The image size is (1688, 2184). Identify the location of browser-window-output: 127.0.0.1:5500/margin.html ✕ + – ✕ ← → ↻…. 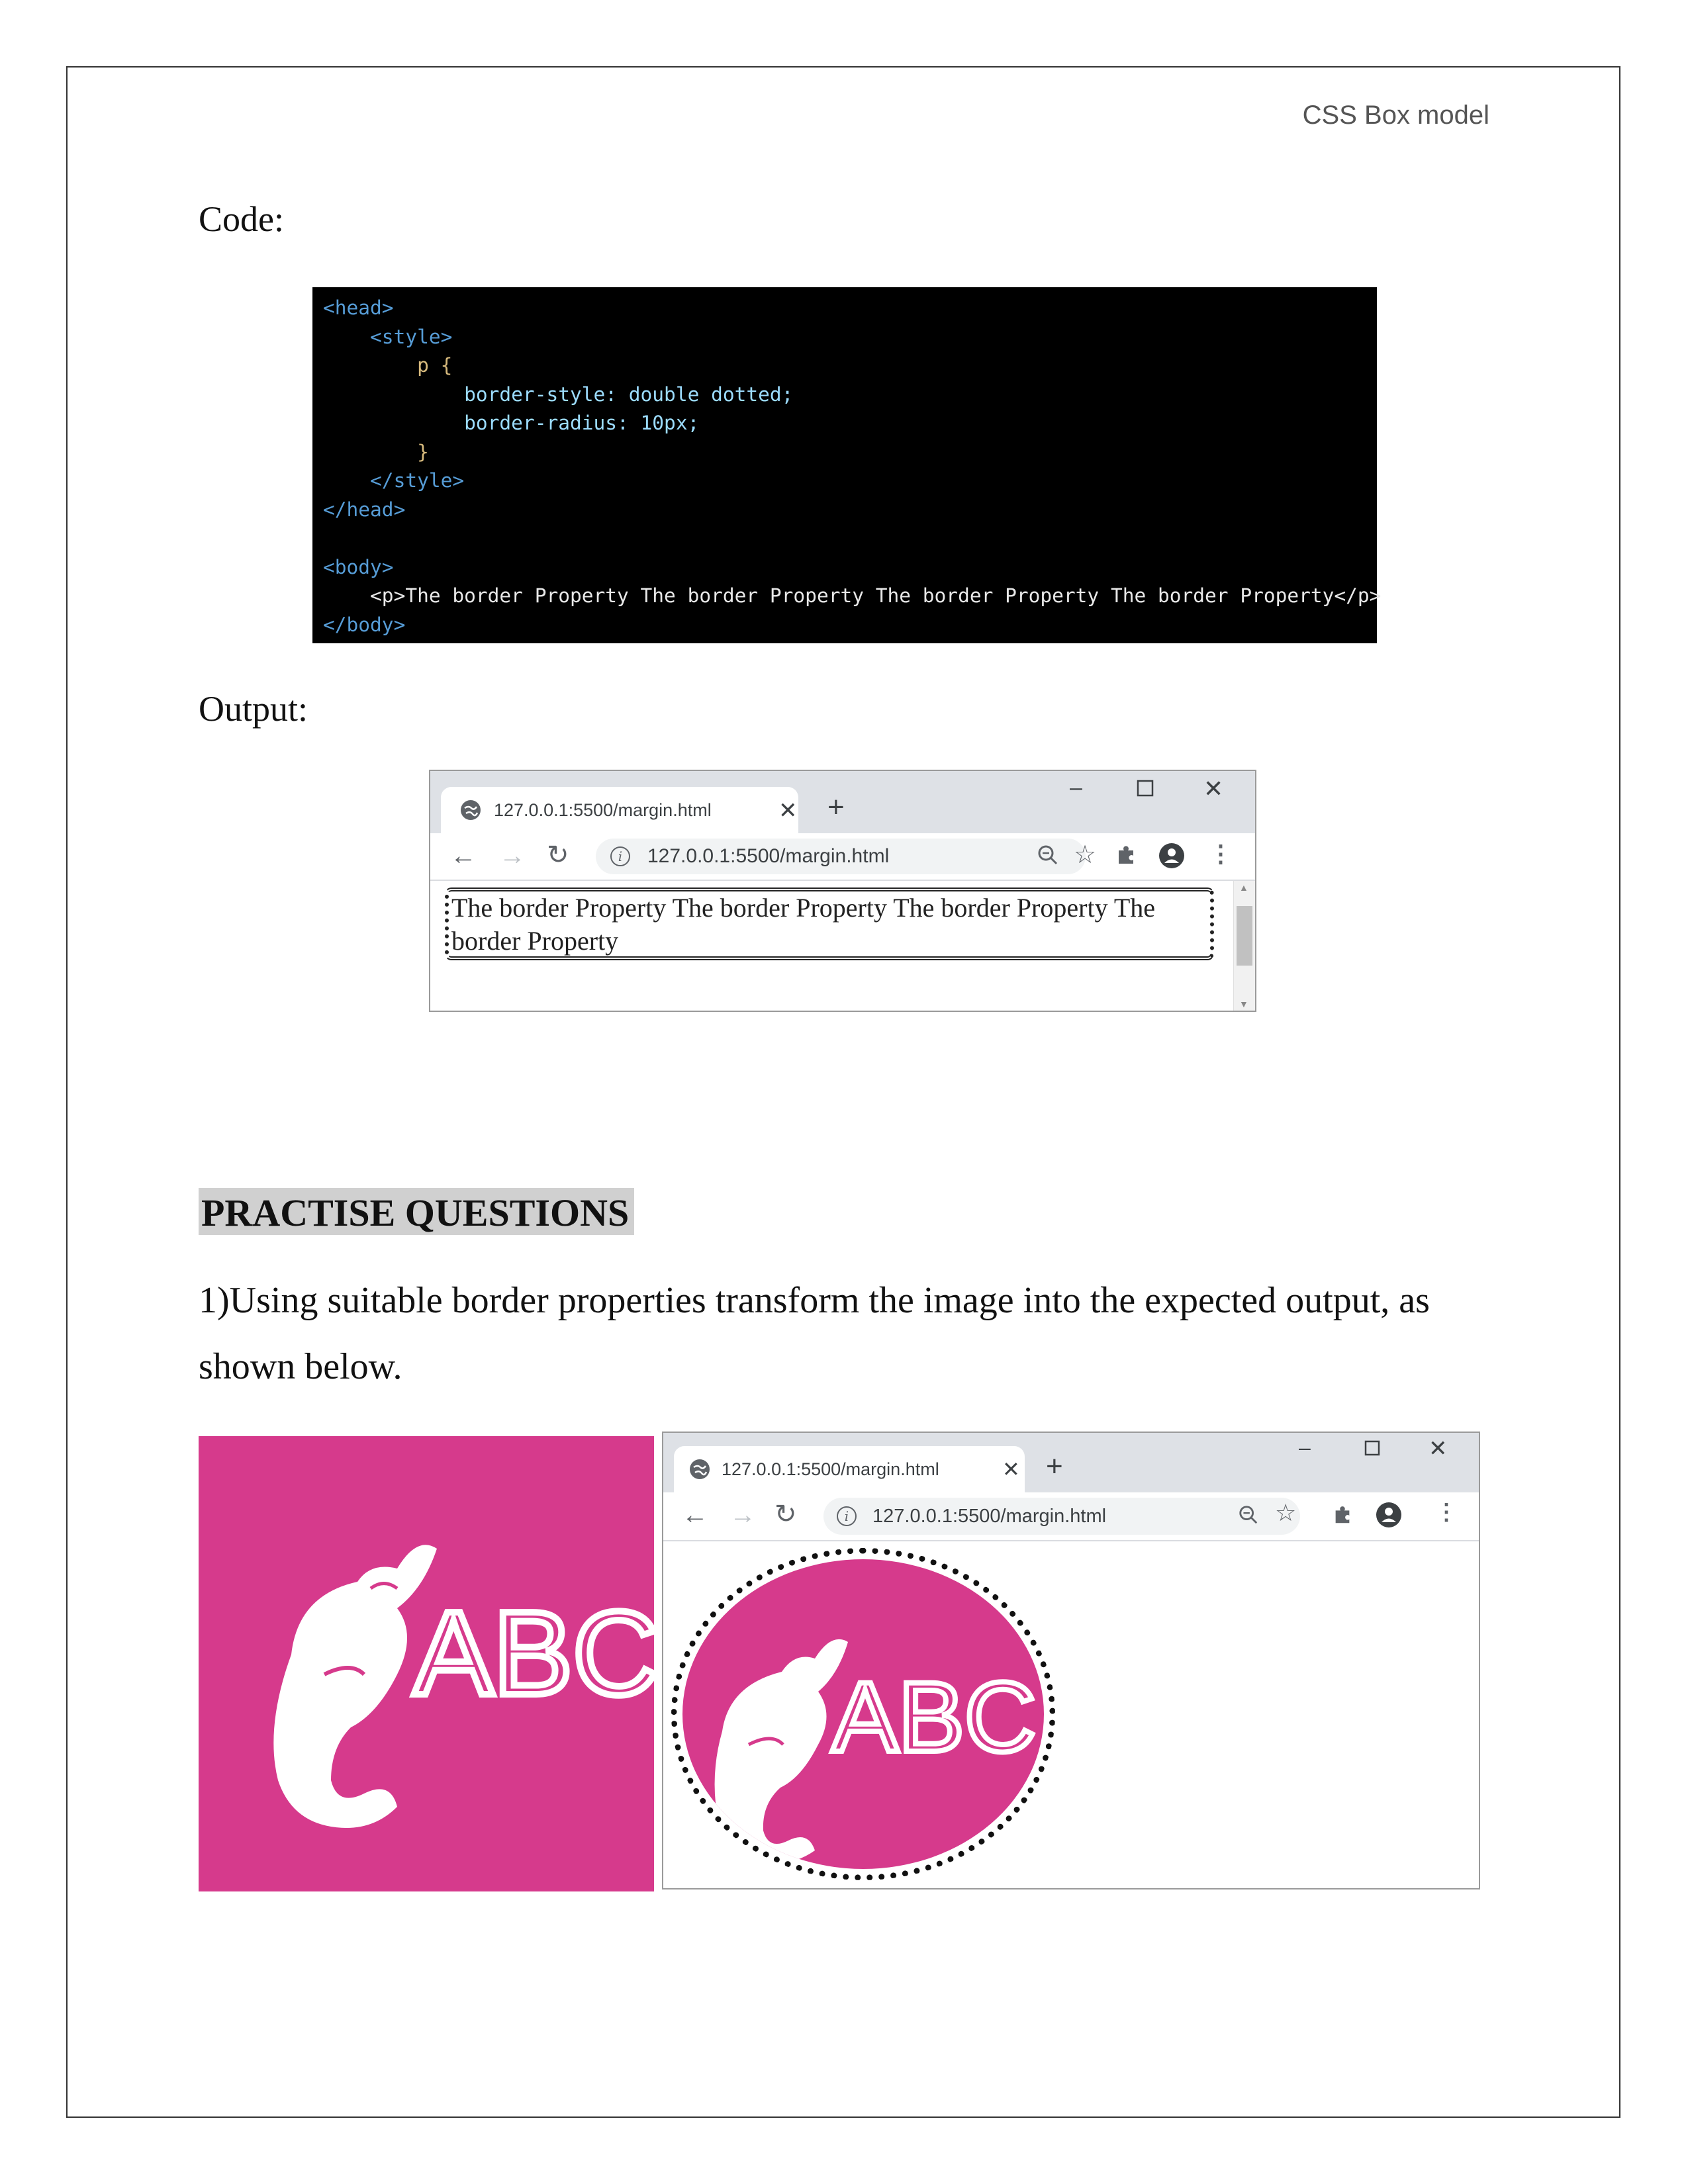
(842, 891).